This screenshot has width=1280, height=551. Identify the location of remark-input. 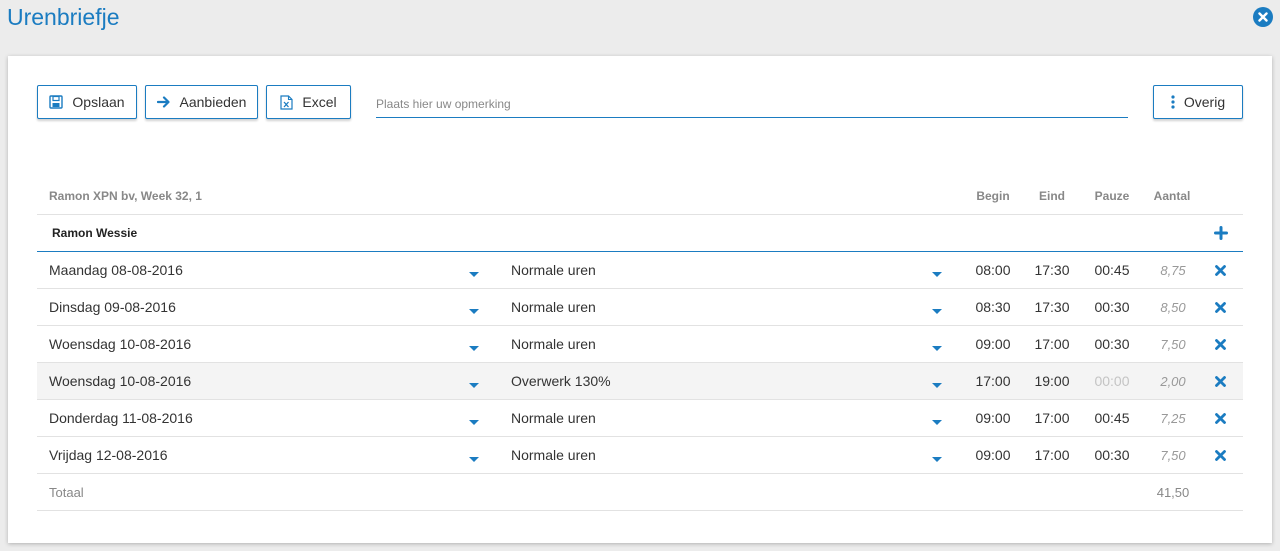
(752, 101).